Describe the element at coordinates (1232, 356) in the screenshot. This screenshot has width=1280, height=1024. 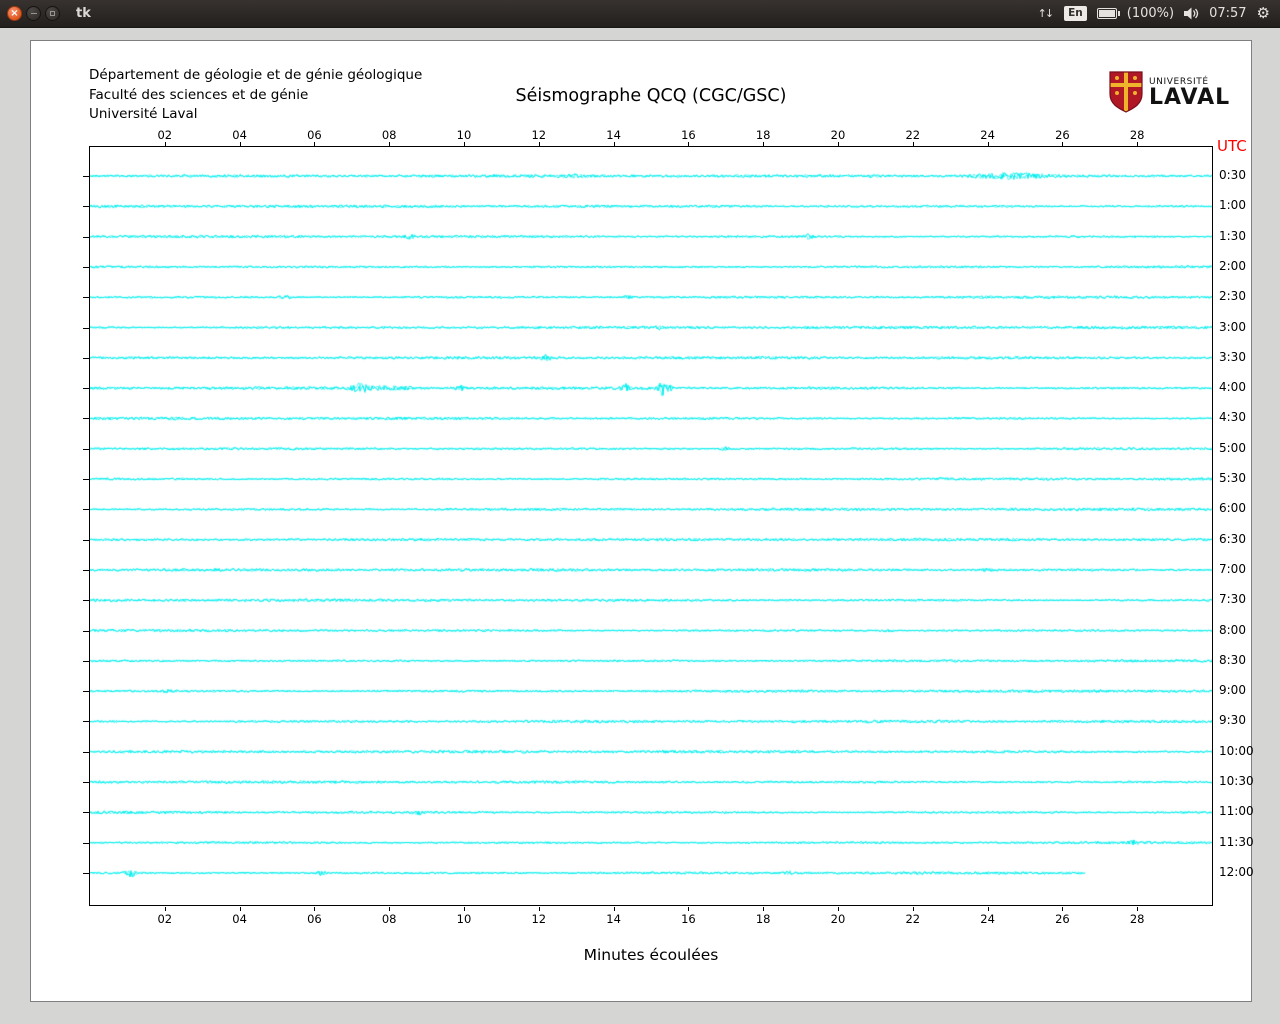
I see `utc-time-label: 3:30` at that location.